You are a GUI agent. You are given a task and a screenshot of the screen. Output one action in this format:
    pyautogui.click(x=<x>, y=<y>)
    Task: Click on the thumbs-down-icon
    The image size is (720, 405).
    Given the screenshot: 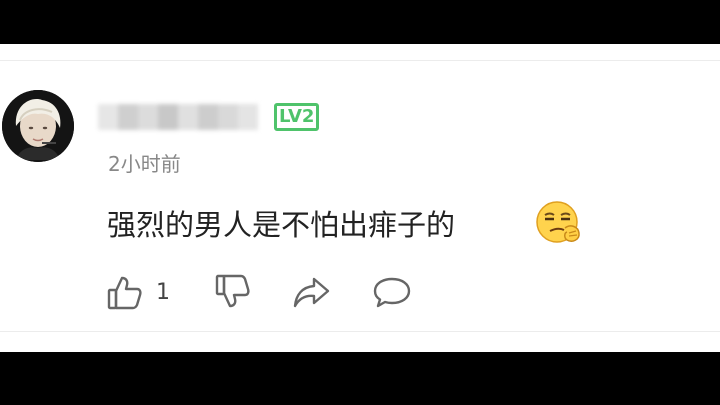 What is the action you would take?
    pyautogui.click(x=233, y=294)
    